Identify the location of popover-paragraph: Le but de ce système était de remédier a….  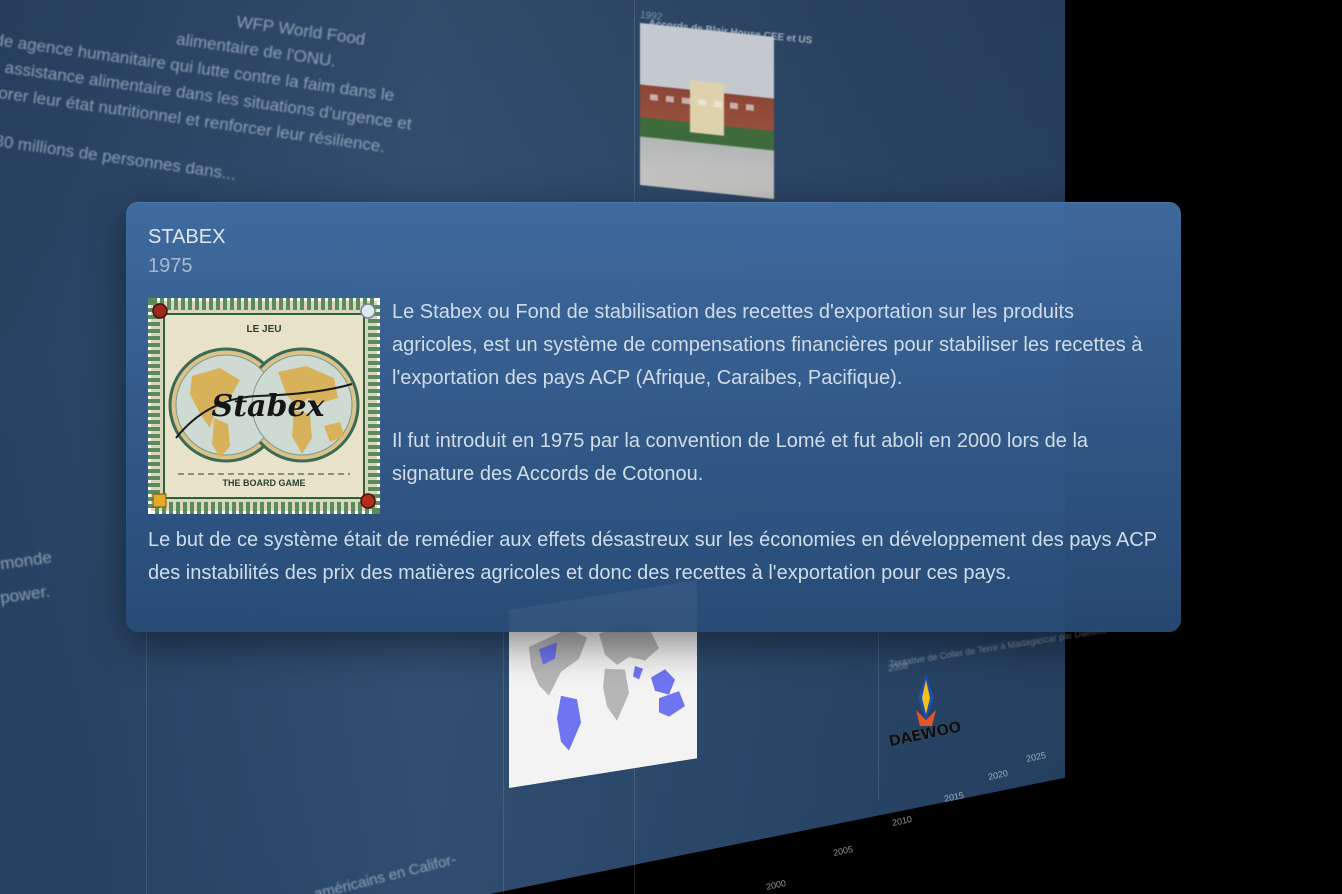
(652, 556).